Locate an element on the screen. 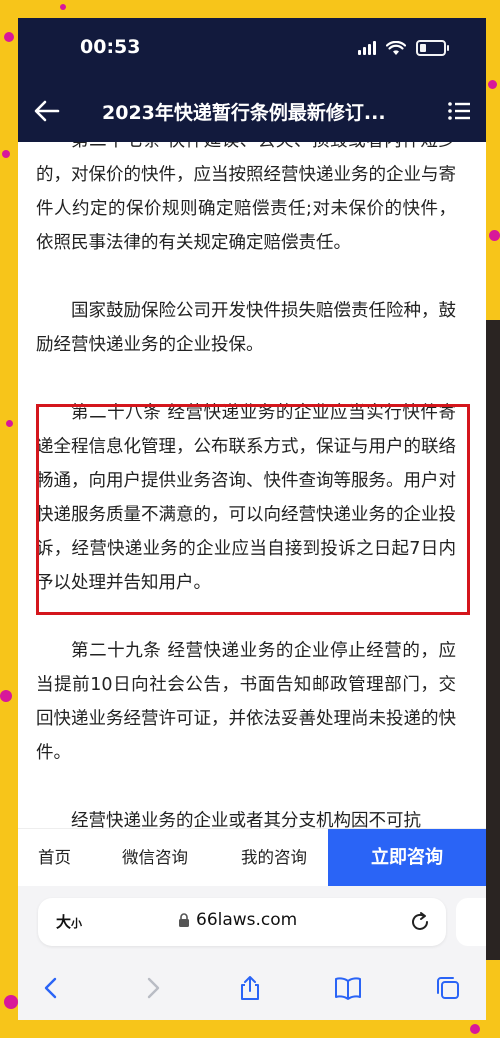 Image resolution: width=500 pixels, height=1038 pixels. reload-icon is located at coordinates (420, 922).